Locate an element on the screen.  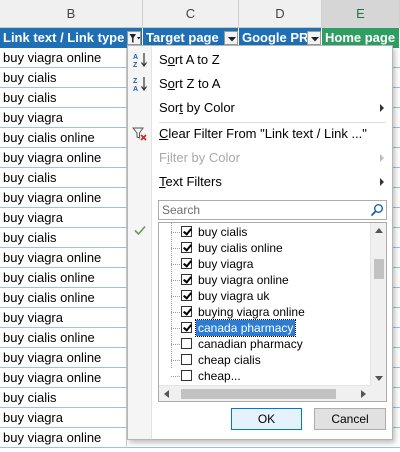
list-item-label: buy viagra online is located at coordinates (243, 280).